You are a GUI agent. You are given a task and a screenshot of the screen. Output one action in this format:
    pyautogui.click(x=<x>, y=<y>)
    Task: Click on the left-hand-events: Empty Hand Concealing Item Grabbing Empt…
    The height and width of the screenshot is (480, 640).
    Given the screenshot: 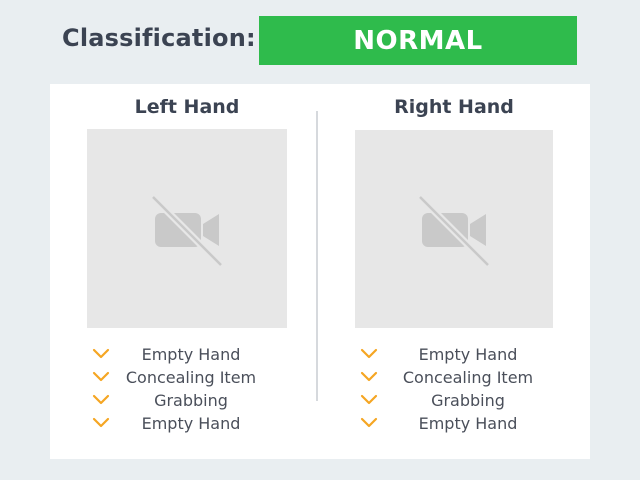 What is the action you would take?
    pyautogui.click(x=187, y=390)
    